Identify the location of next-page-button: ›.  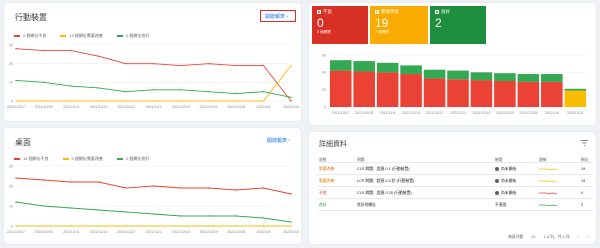
(587, 237).